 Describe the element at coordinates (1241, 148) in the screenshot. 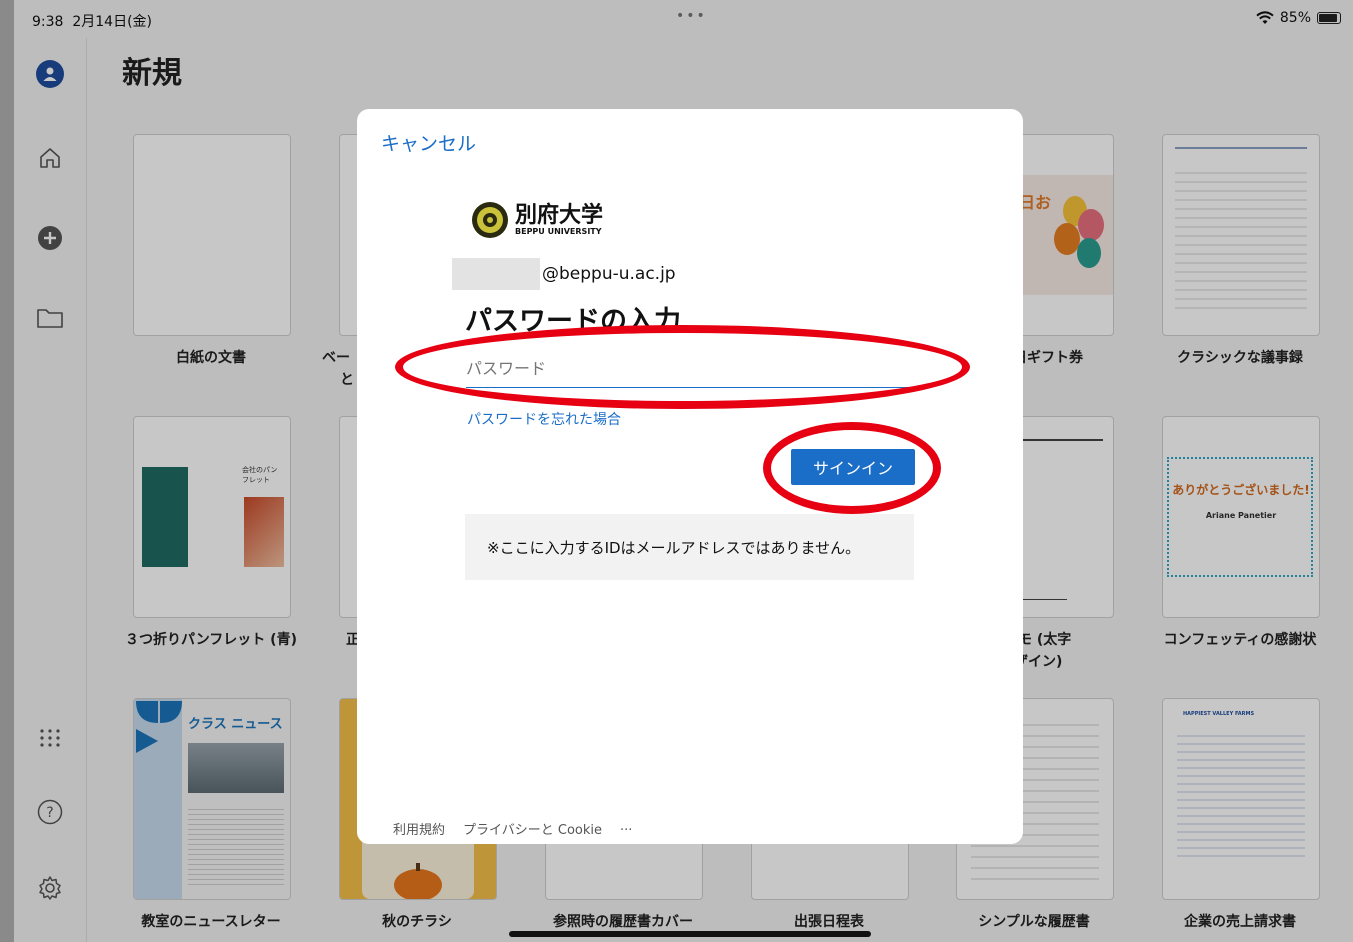

I see `doc-line` at that location.